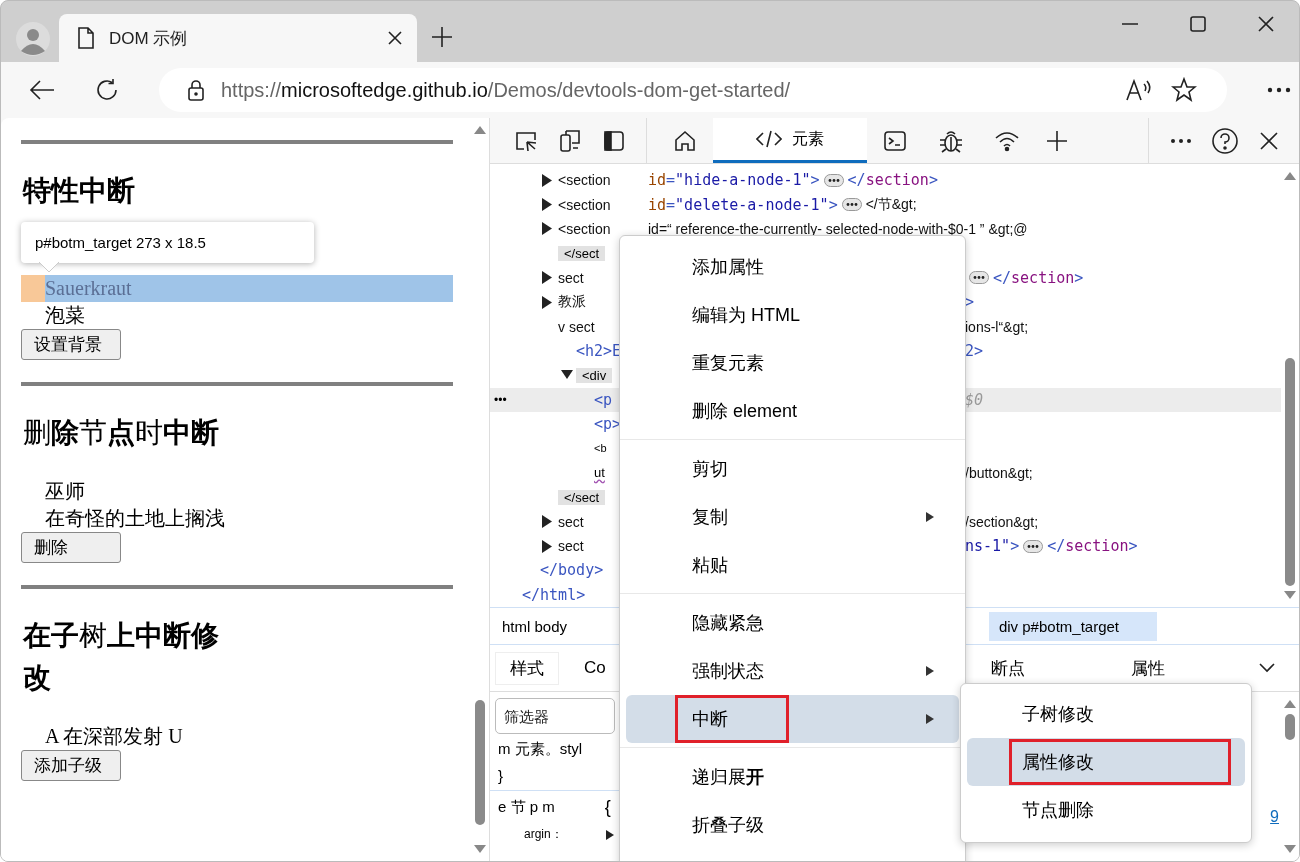 This screenshot has height=862, width=1300. Describe the element at coordinates (997, 326) in the screenshot. I see `code-text: ions-l“&gt;` at that location.